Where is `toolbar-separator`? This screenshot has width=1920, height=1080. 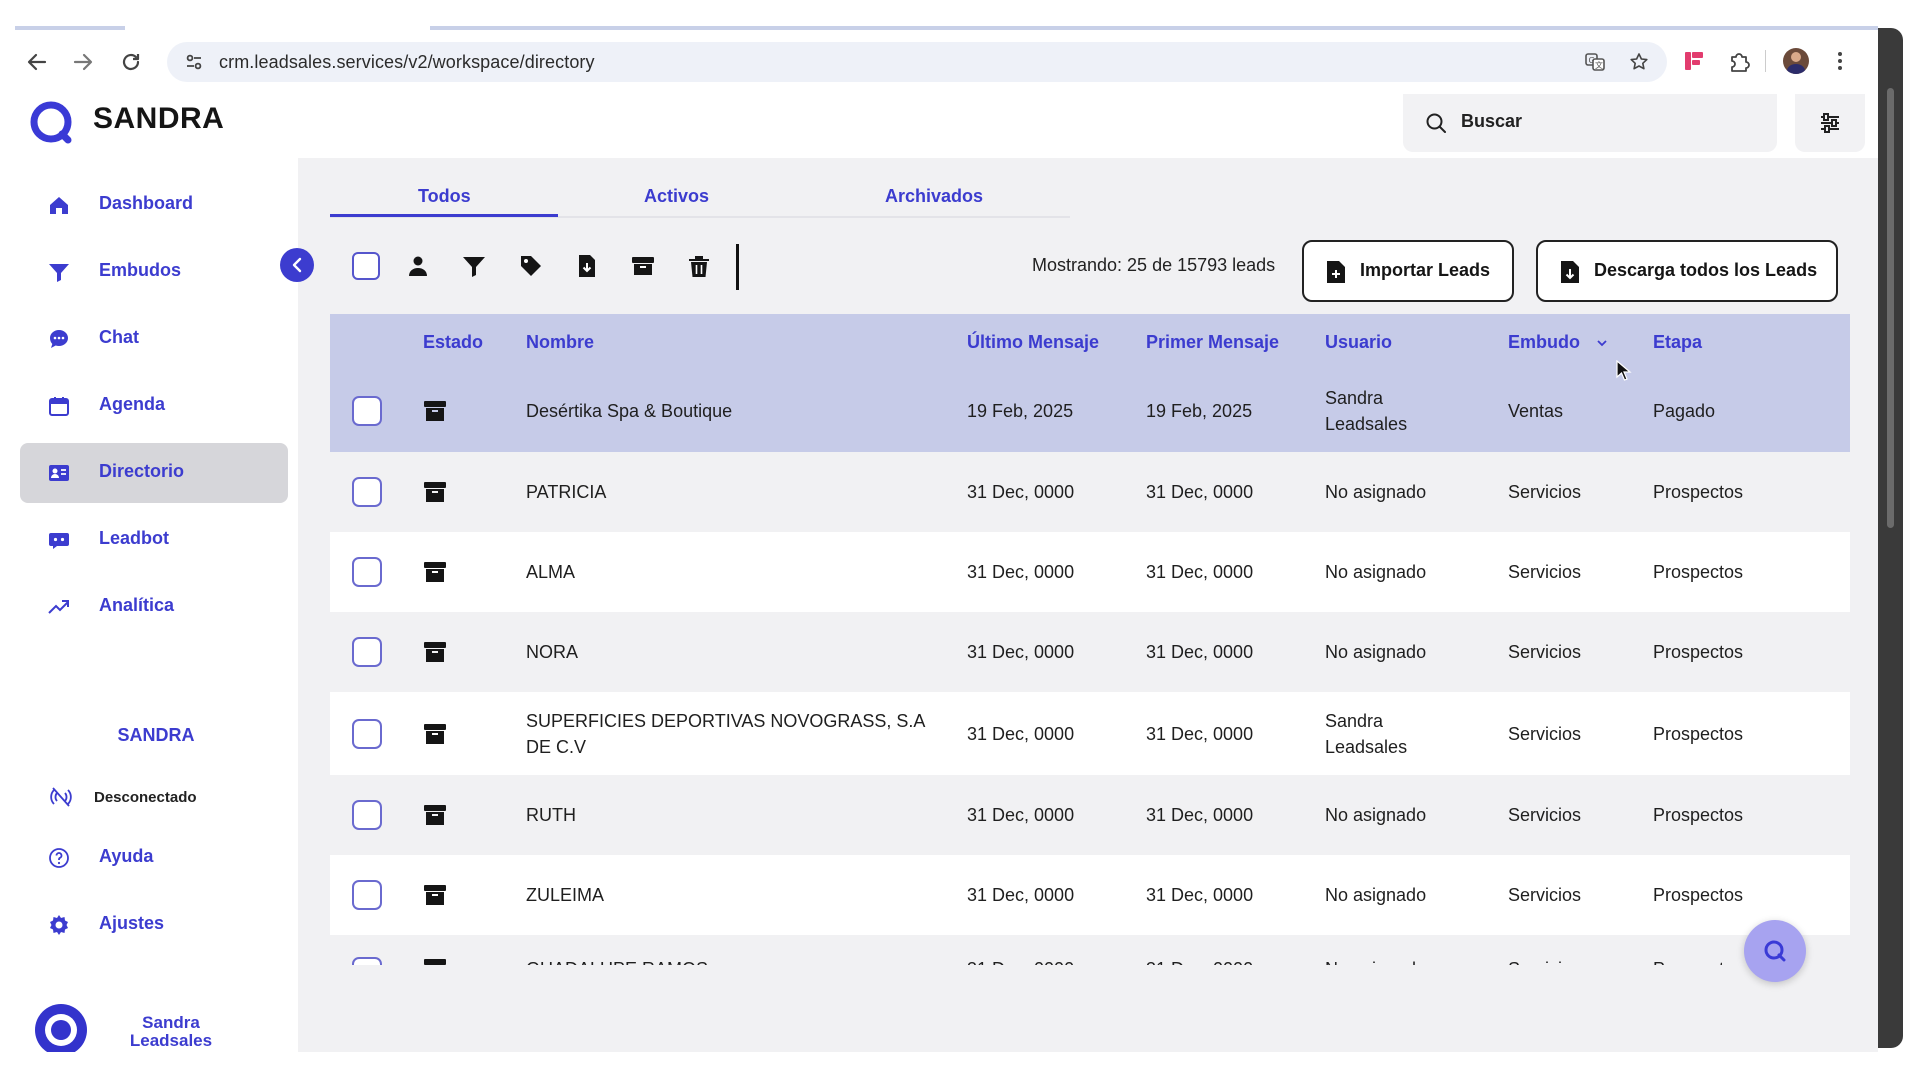 toolbar-separator is located at coordinates (737, 267).